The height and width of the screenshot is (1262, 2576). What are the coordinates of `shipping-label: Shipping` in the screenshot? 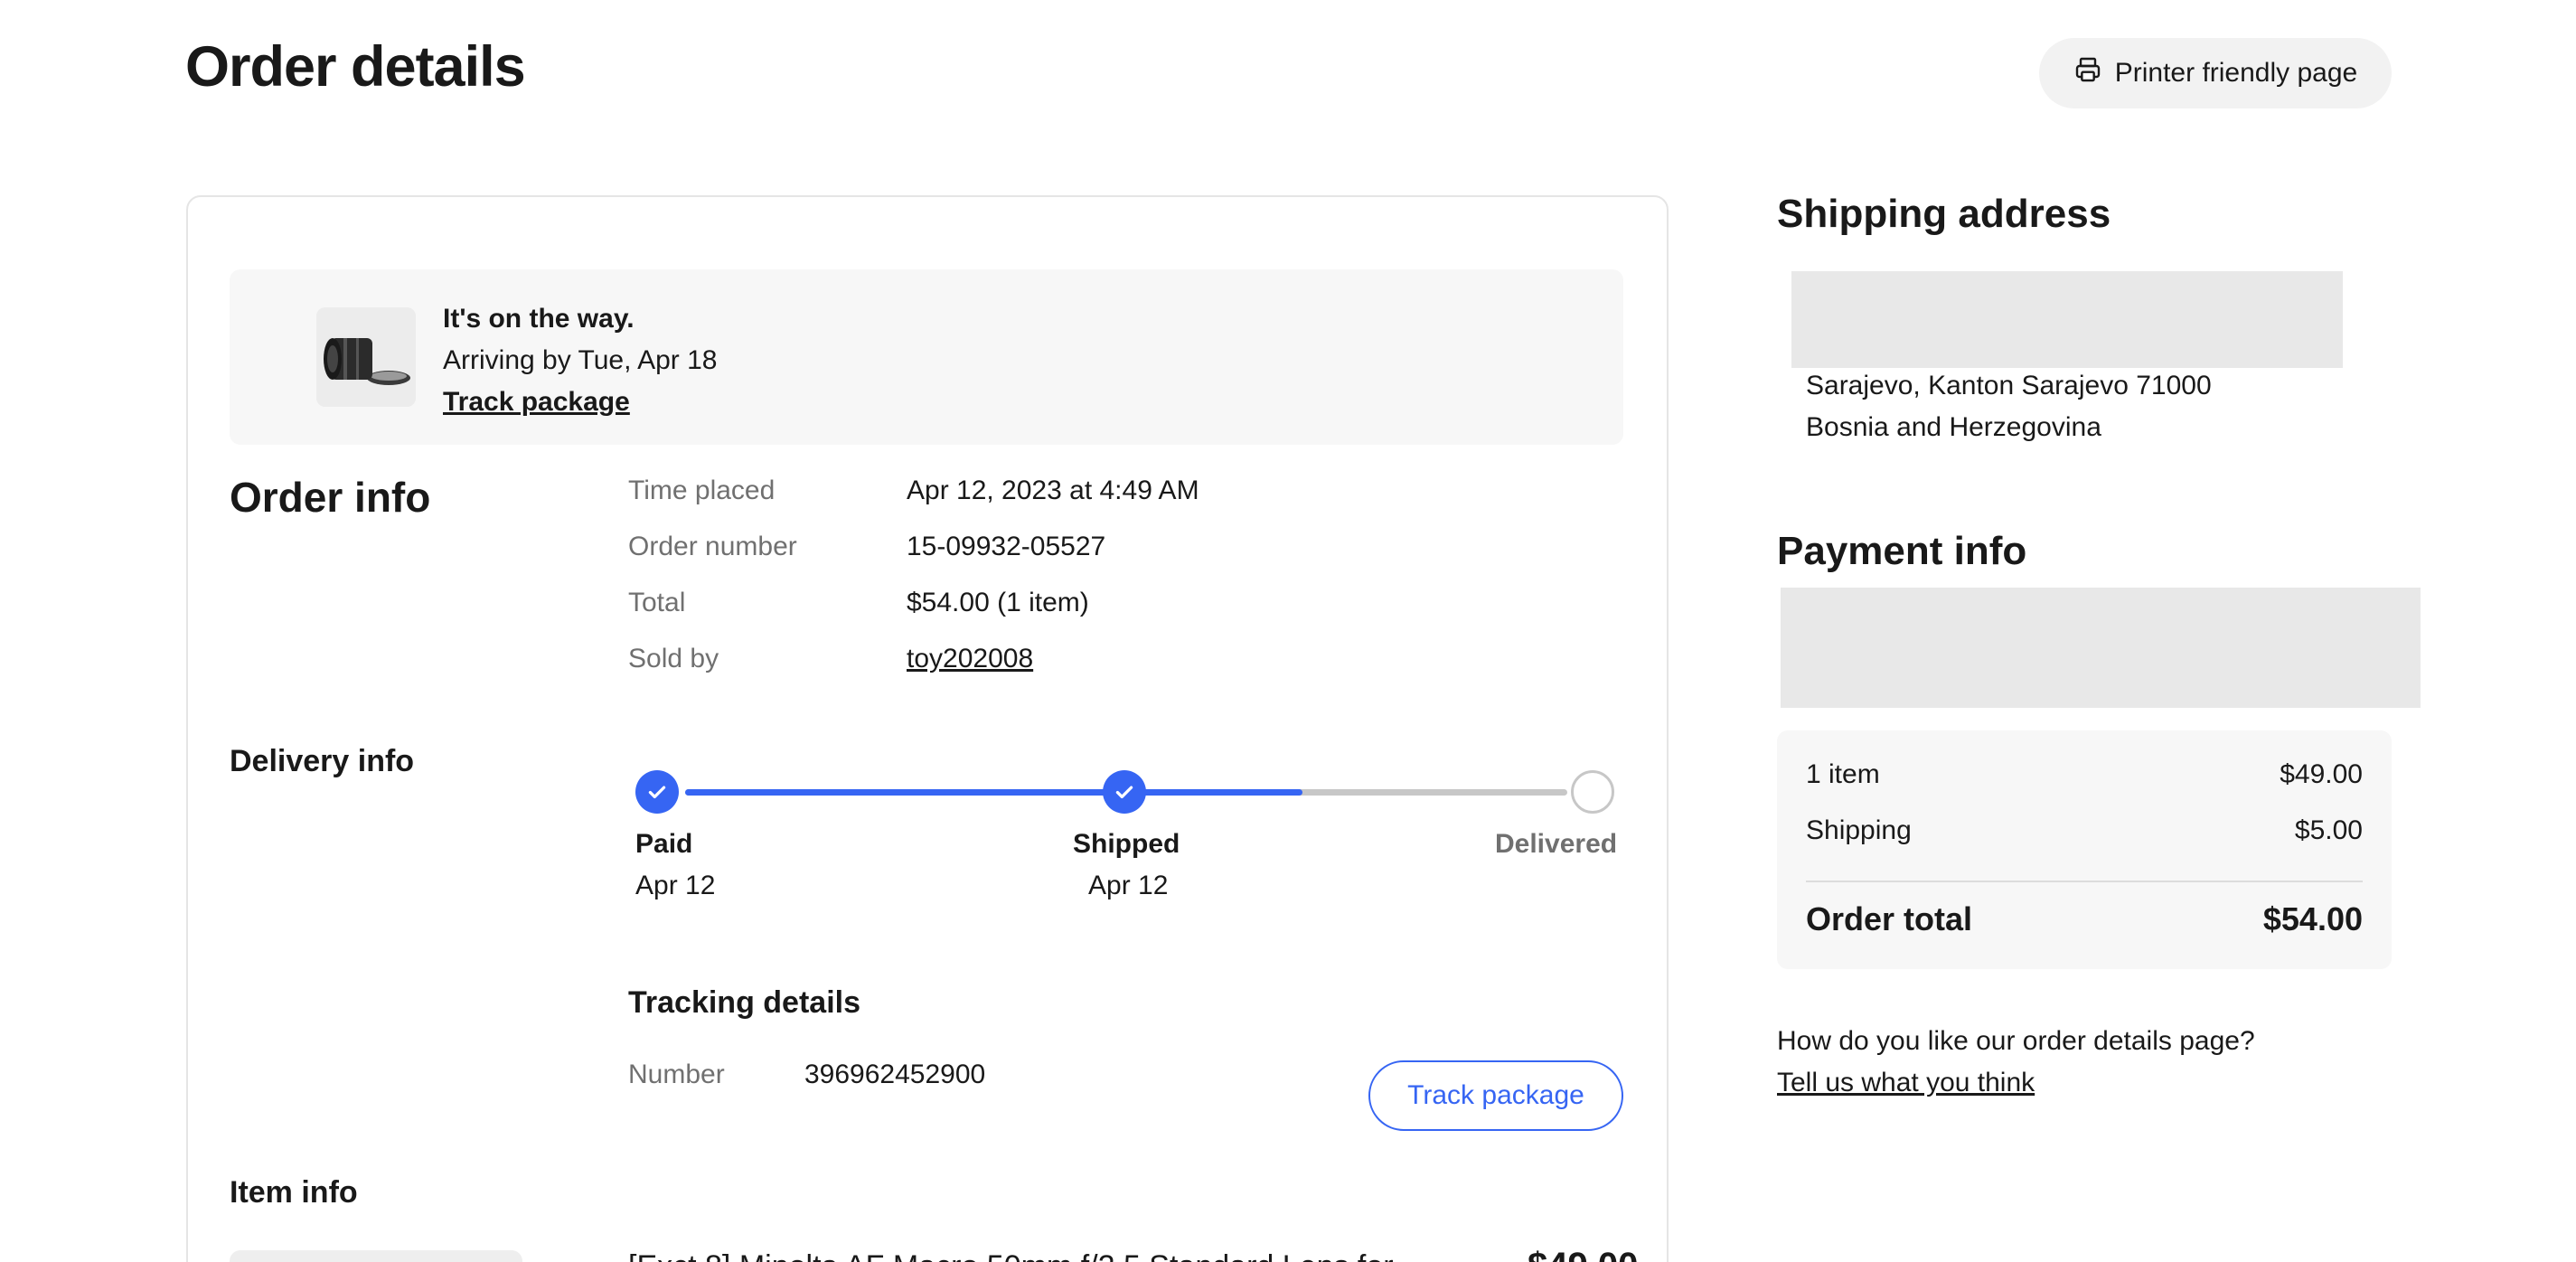 It's located at (1859, 830).